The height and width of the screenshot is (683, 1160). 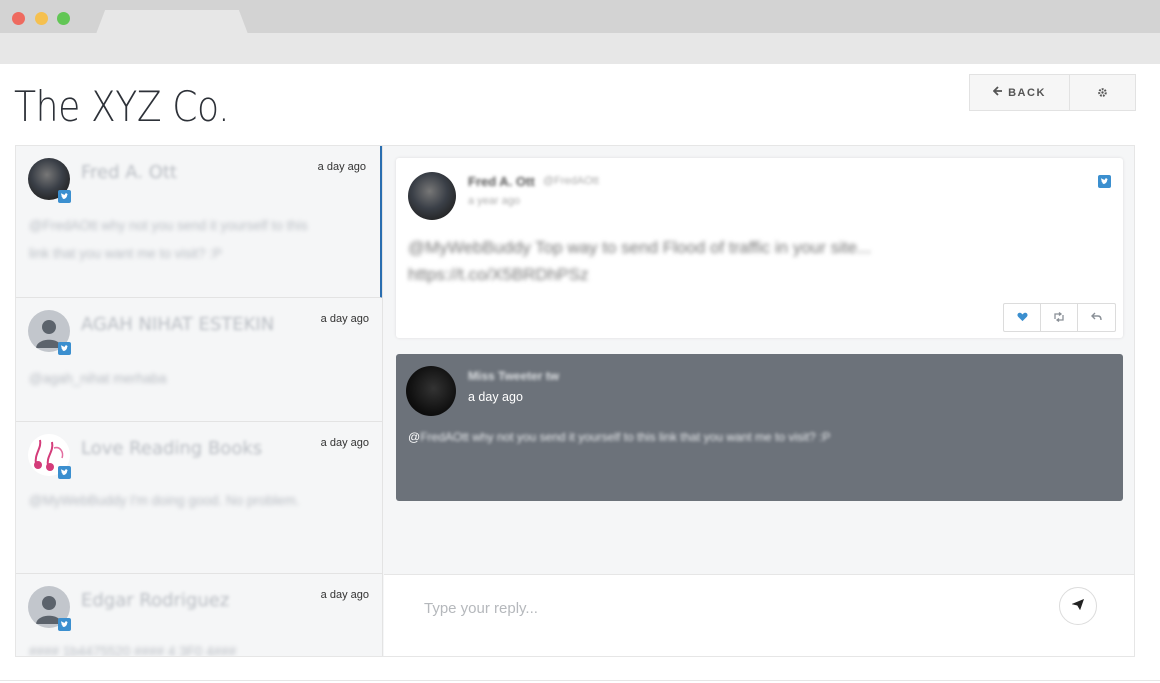 I want to click on reply-avatar, so click(x=431, y=391).